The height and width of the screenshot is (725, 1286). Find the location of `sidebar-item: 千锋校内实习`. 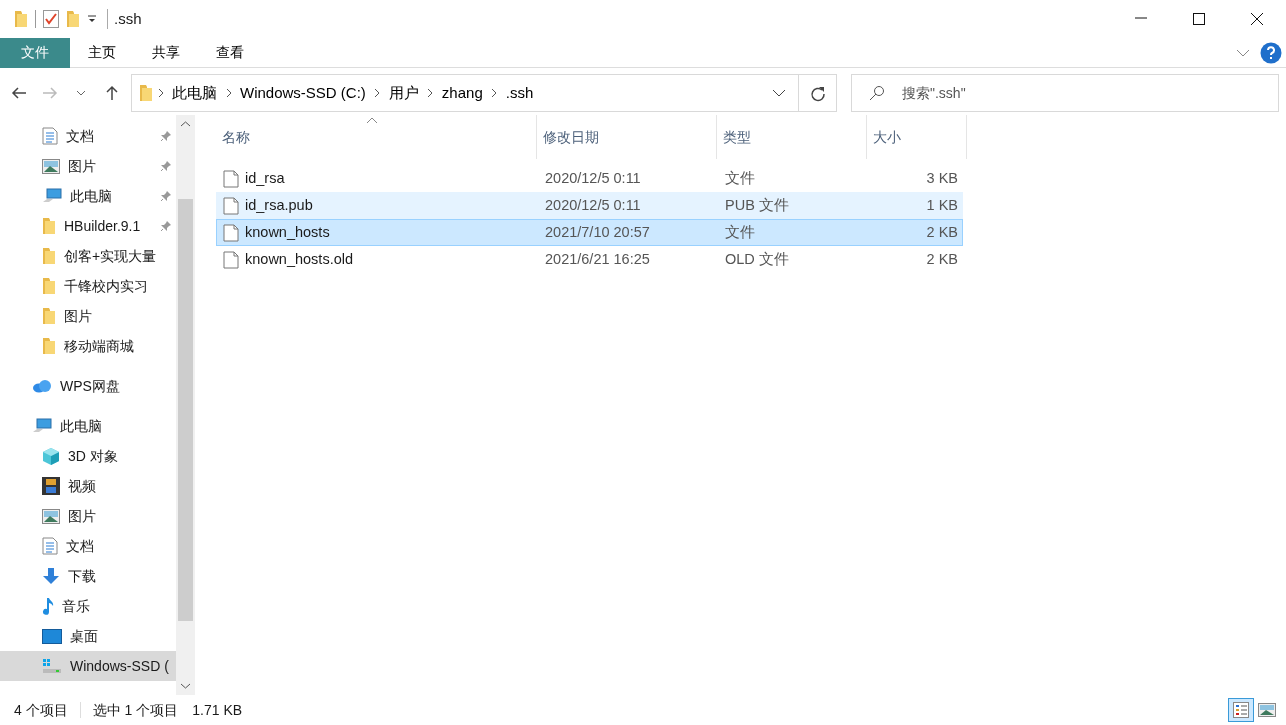

sidebar-item: 千锋校内实习 is located at coordinates (88, 286).